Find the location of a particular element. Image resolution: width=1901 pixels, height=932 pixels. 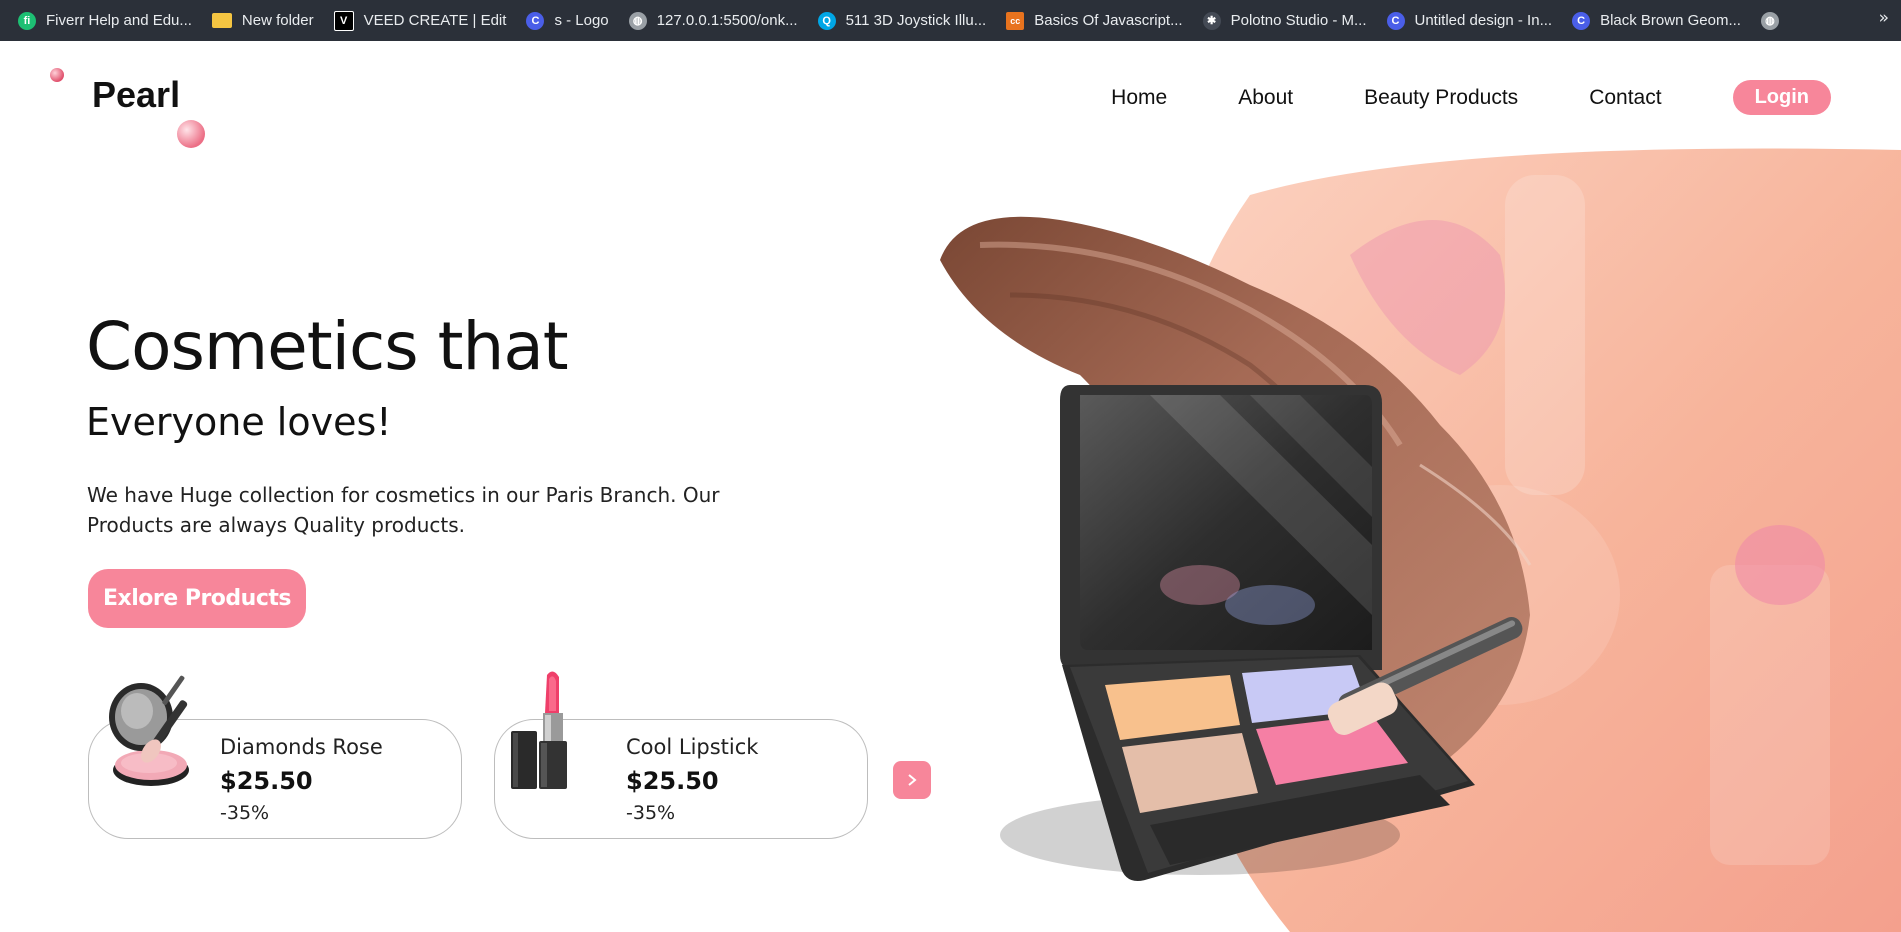

bookmarks-overflow-icon: » is located at coordinates (1884, 18).